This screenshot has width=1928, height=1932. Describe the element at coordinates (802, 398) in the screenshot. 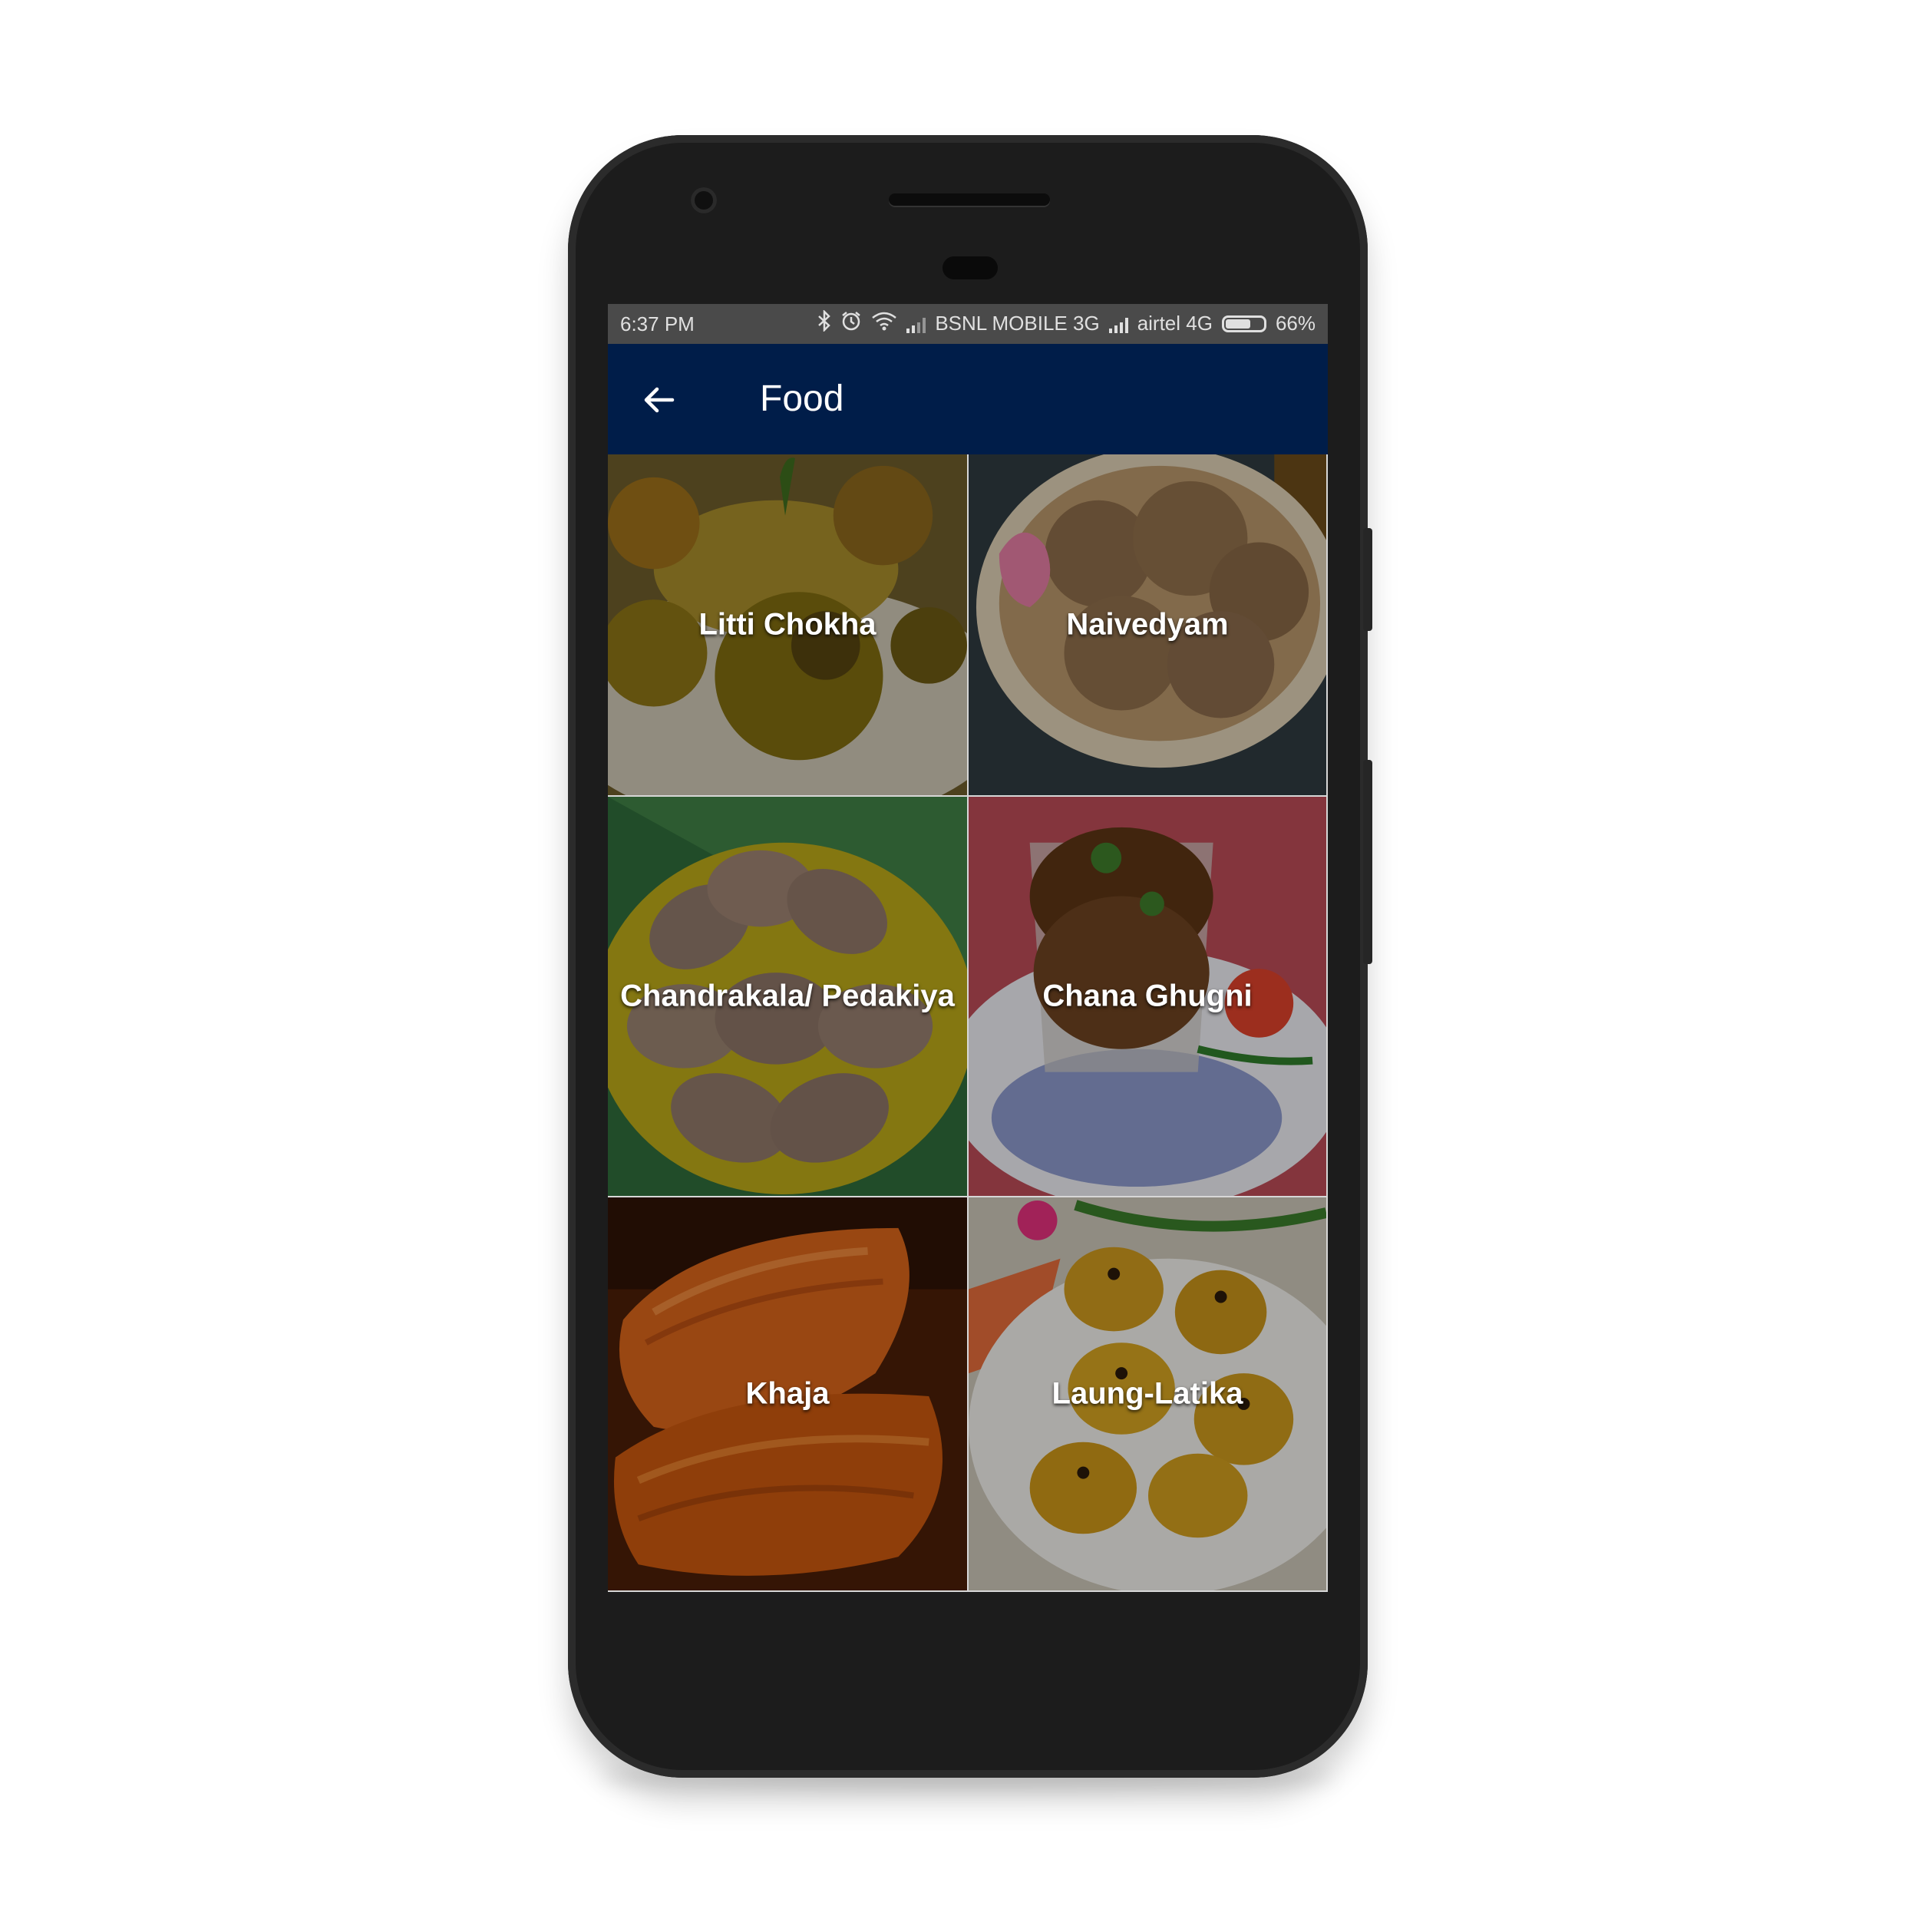

I see `page-title: Food` at that location.